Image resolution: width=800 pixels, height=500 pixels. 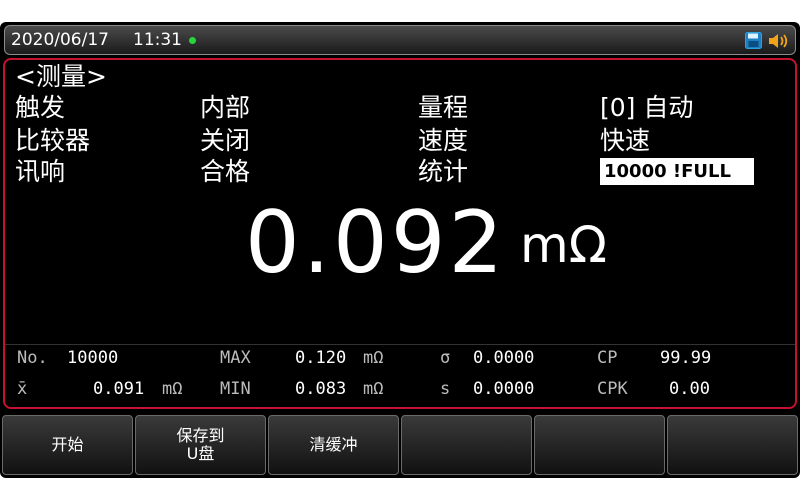 I want to click on beep-speaker-icon, so click(x=779, y=41).